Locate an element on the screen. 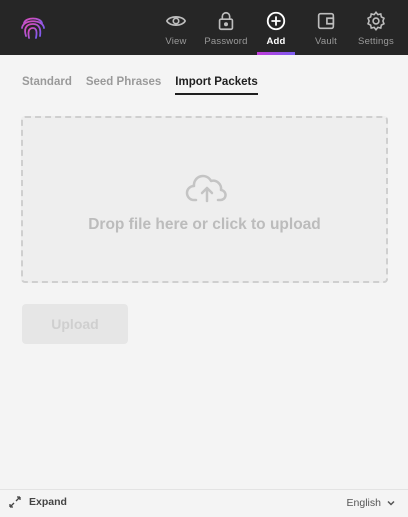 This screenshot has height=517, width=408. language-value: English is located at coordinates (363, 503).